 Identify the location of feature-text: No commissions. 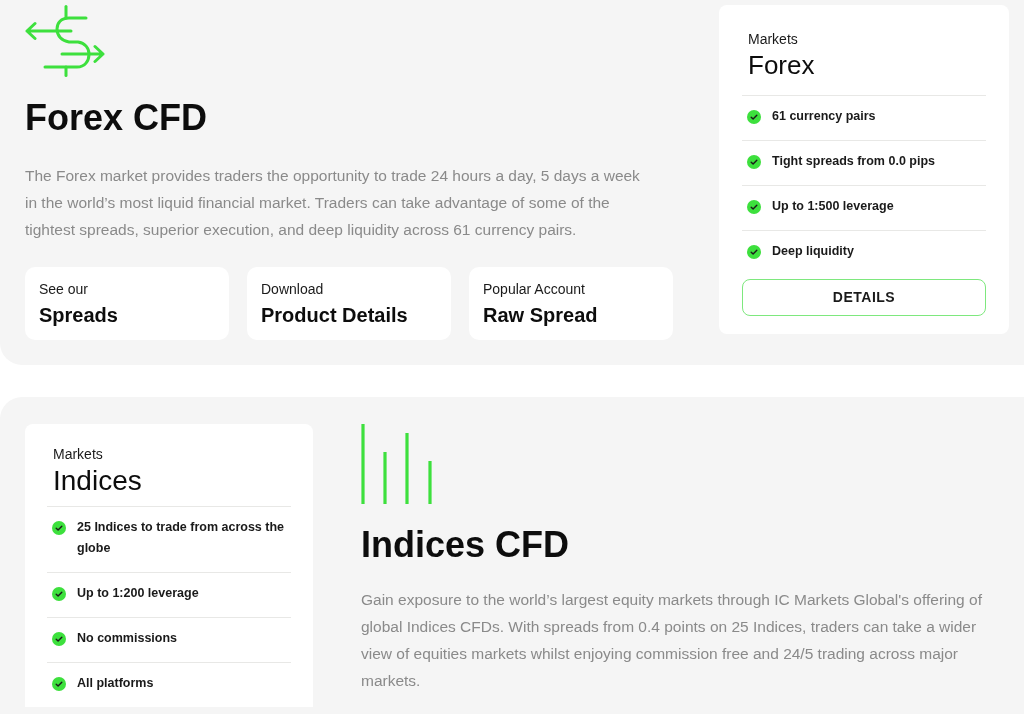
(127, 638).